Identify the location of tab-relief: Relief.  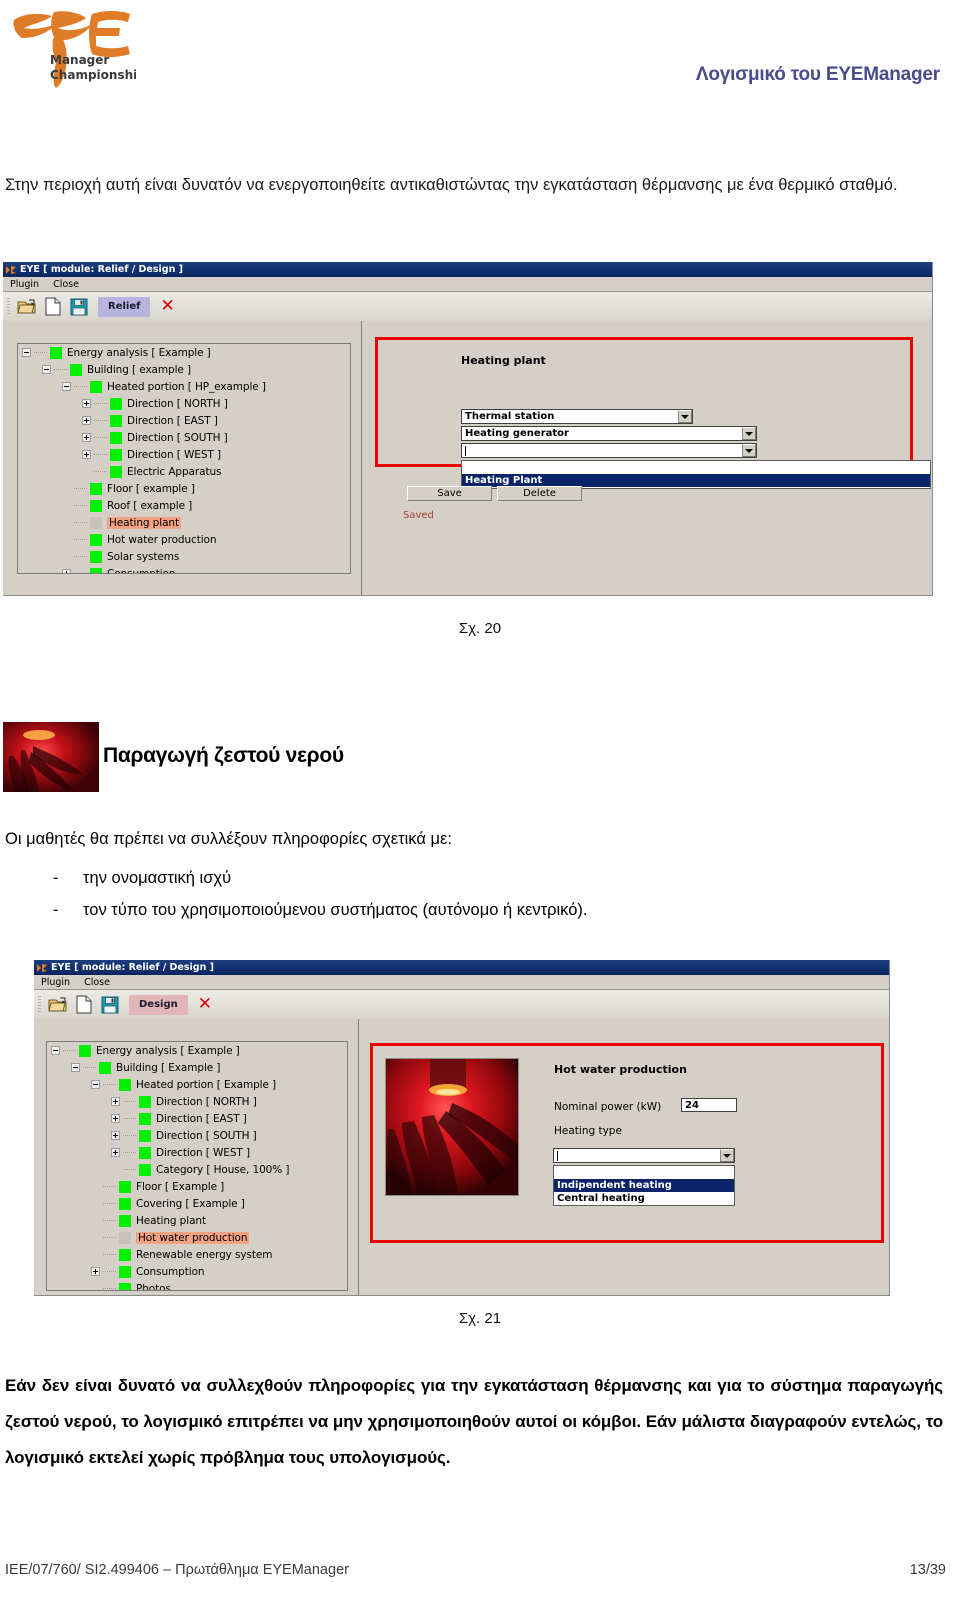
(124, 306).